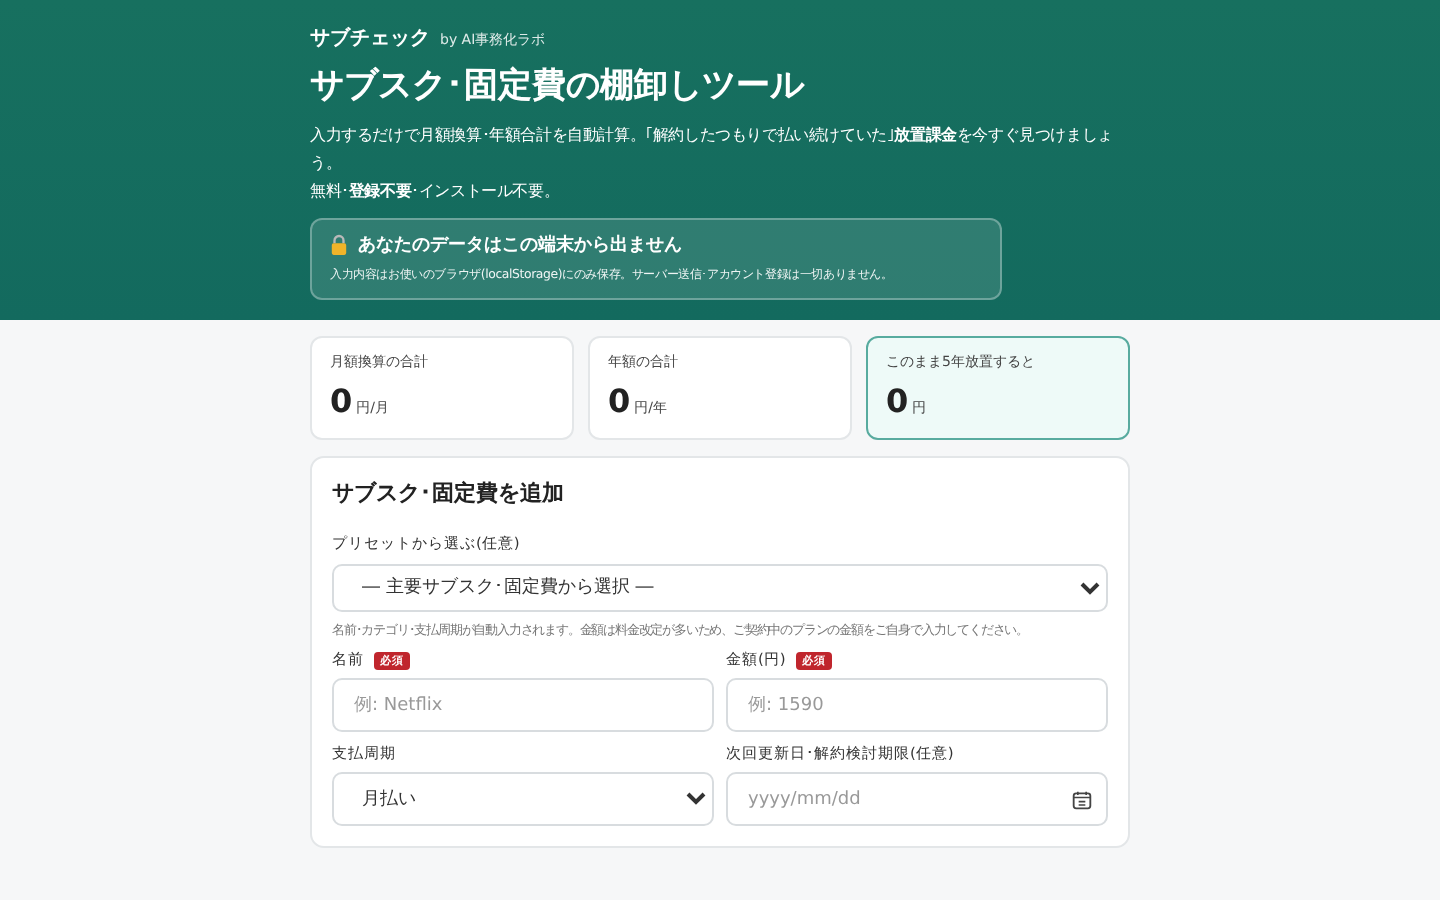 This screenshot has width=1440, height=900. I want to click on form-title: サブスク･固定費を追加, so click(449, 493).